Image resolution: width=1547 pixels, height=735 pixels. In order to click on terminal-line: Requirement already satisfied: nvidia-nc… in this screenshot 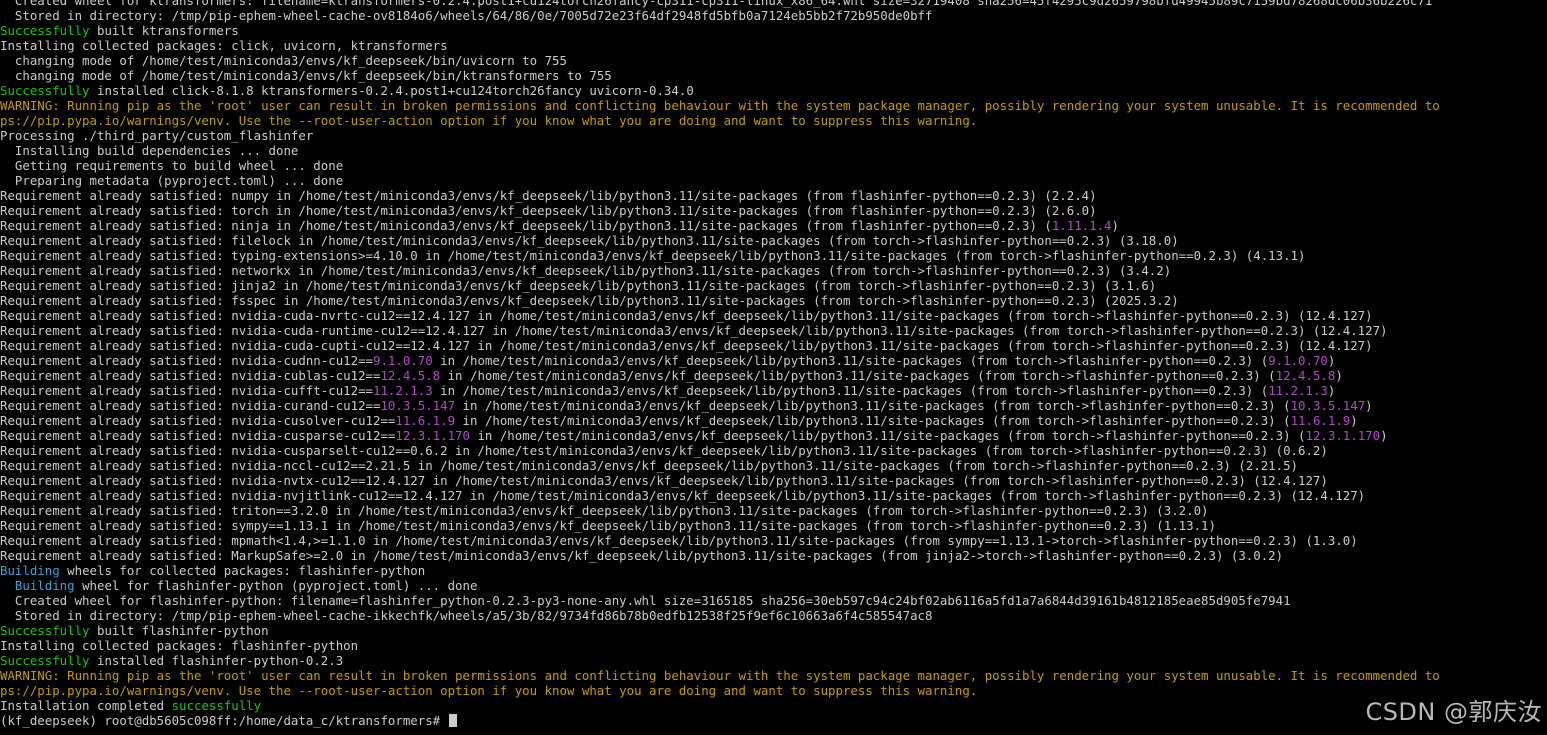, I will do `click(773, 465)`.